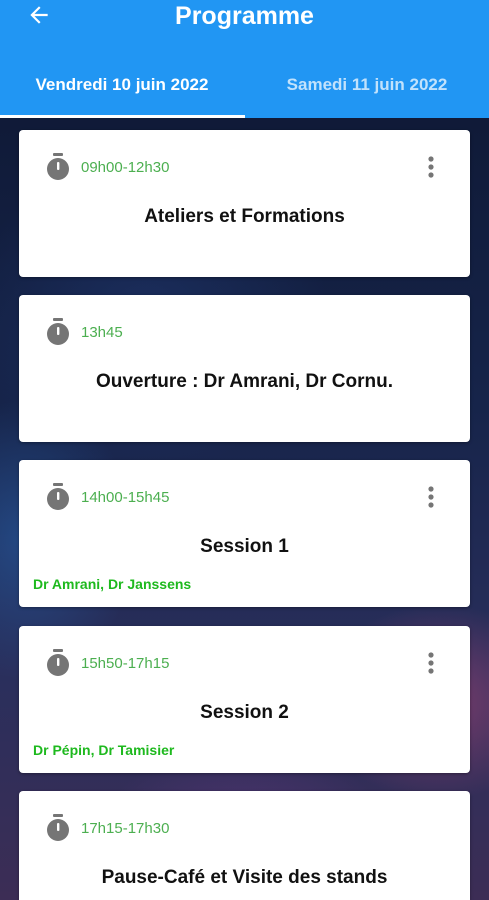  What do you see at coordinates (102, 332) in the screenshot?
I see `session-time: 13h45` at bounding box center [102, 332].